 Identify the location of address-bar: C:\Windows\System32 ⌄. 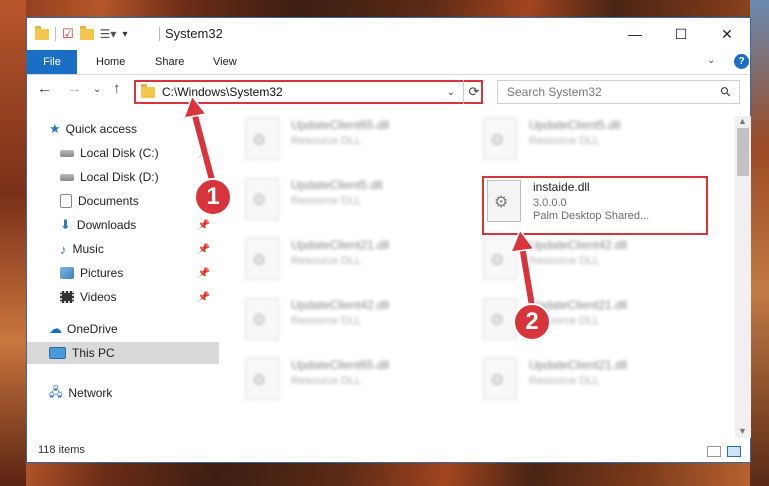
(308, 92).